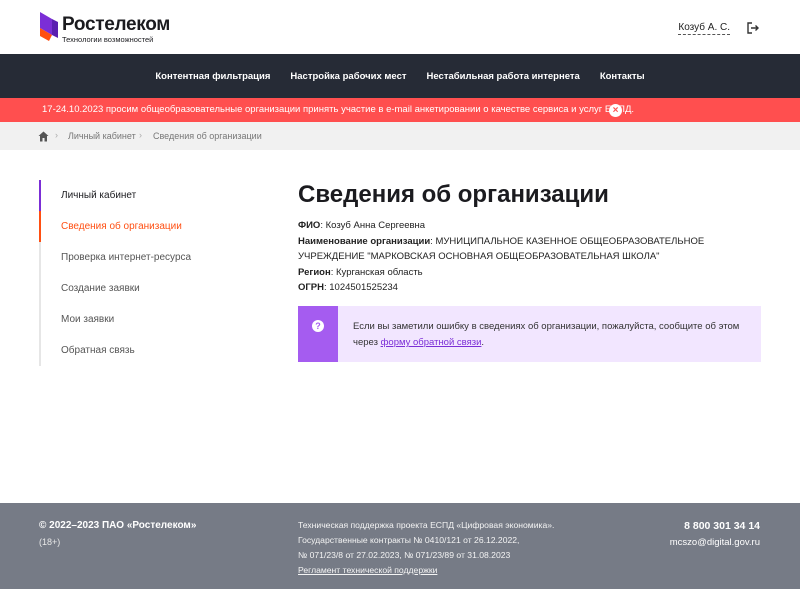 This screenshot has width=800, height=589. Describe the element at coordinates (149, 288) in the screenshot. I see `sidebar-item-create-request: Создание заявки` at that location.